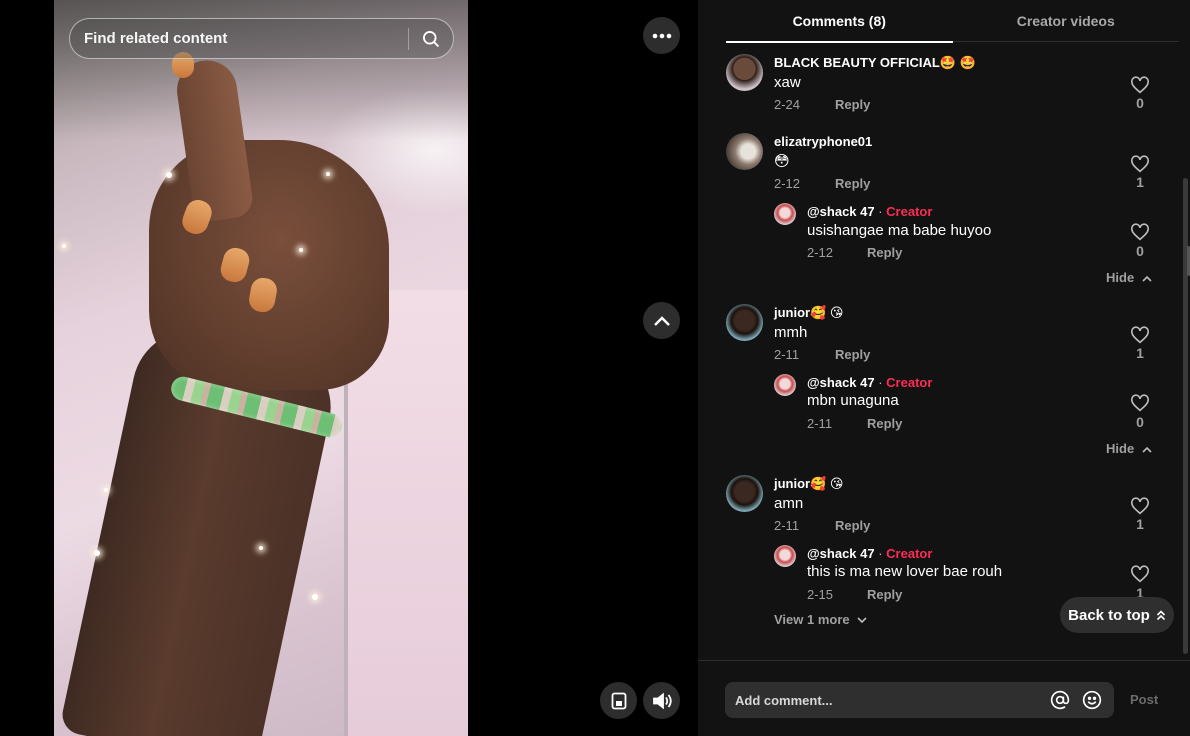 This screenshot has height=736, width=1190. I want to click on comment-date: 2-12, so click(787, 183).